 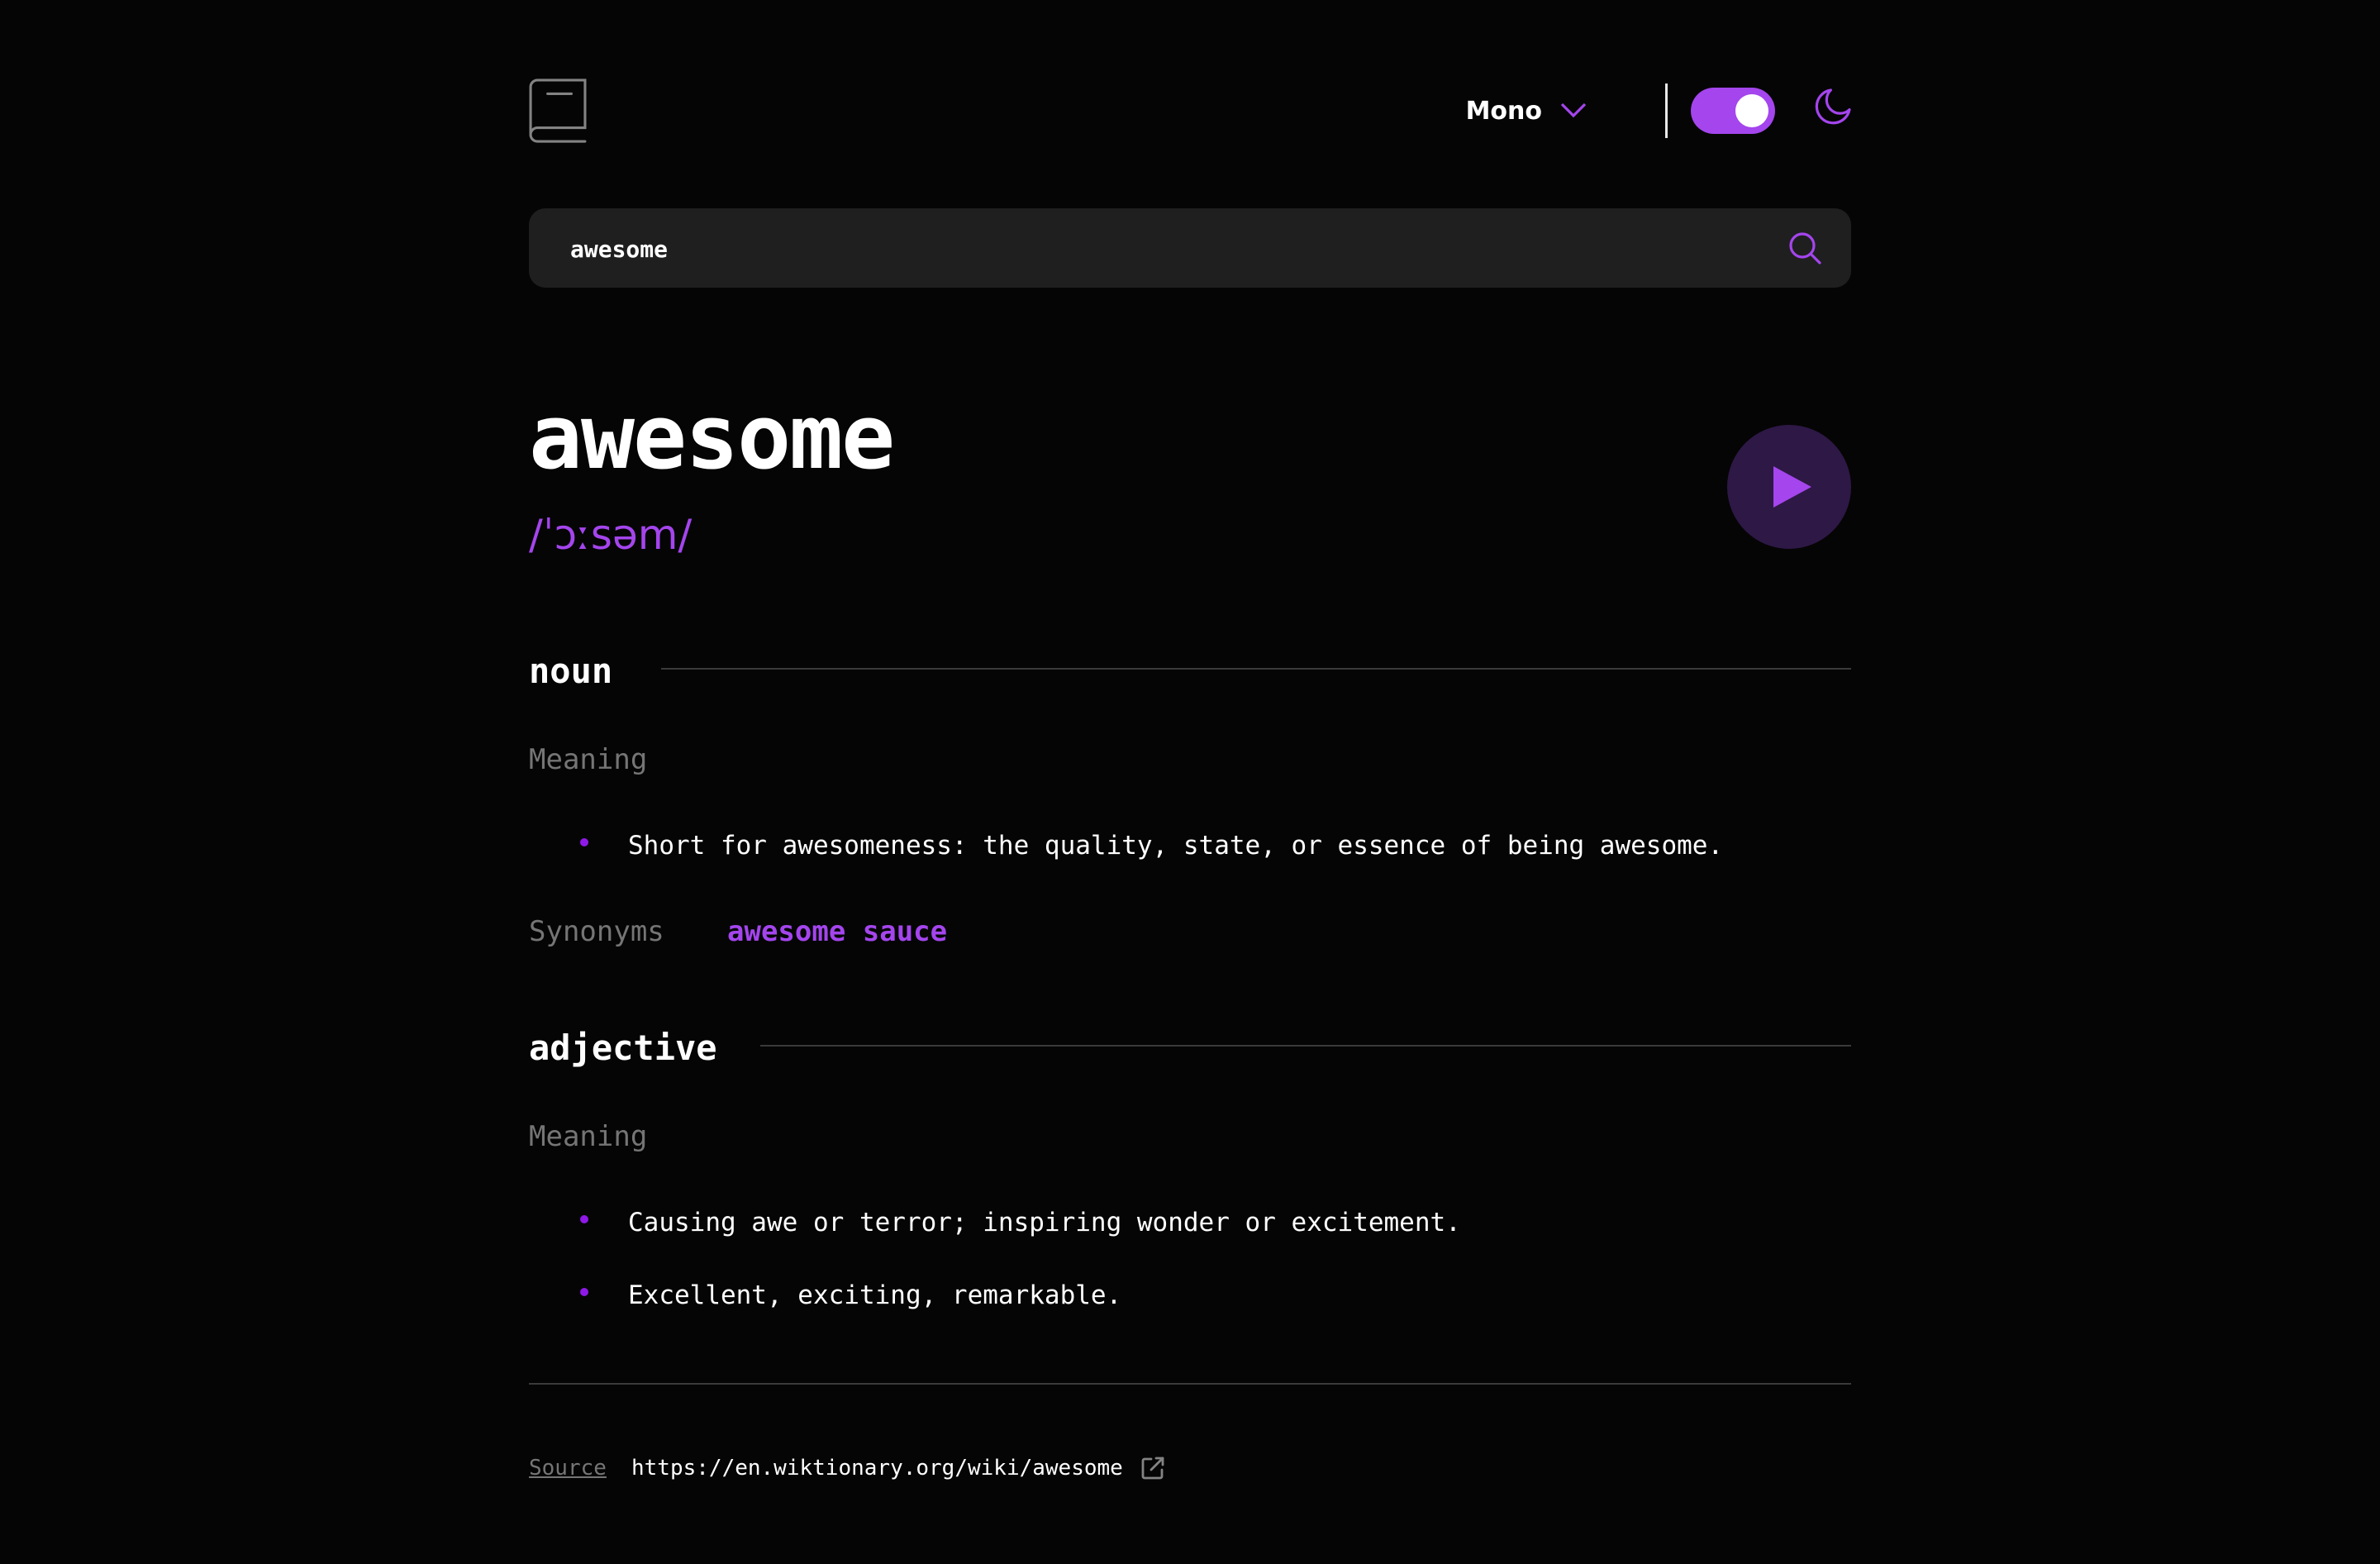 What do you see at coordinates (1833, 108) in the screenshot?
I see `moon-icon` at bounding box center [1833, 108].